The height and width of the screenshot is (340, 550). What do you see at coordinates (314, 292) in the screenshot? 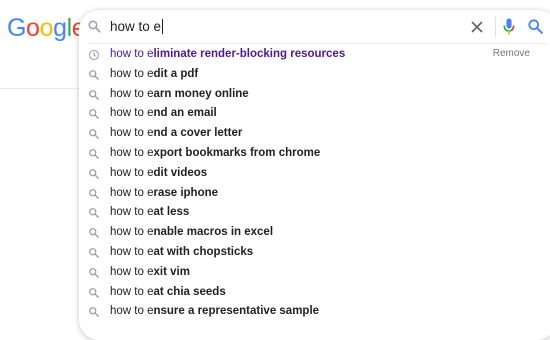
I see `suggestion-item: how to eat chia seeds` at bounding box center [314, 292].